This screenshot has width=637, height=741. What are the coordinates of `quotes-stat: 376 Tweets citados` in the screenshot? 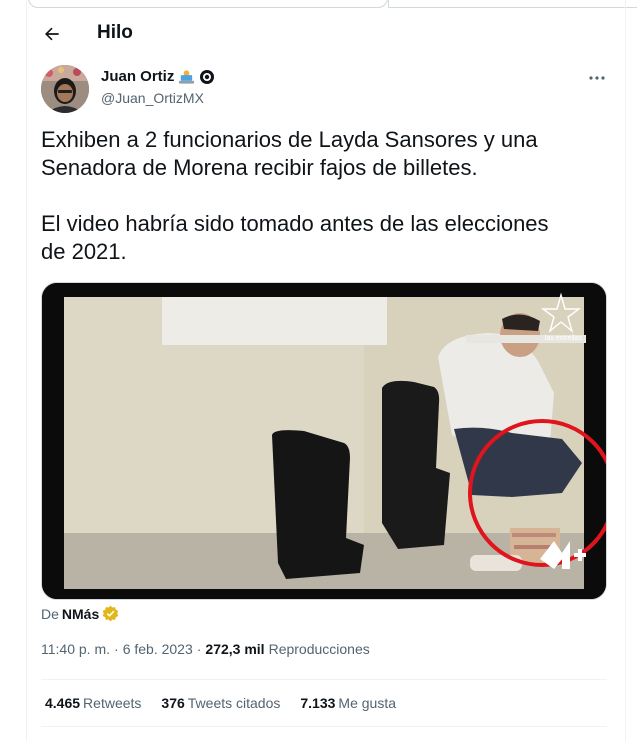 It's located at (220, 703).